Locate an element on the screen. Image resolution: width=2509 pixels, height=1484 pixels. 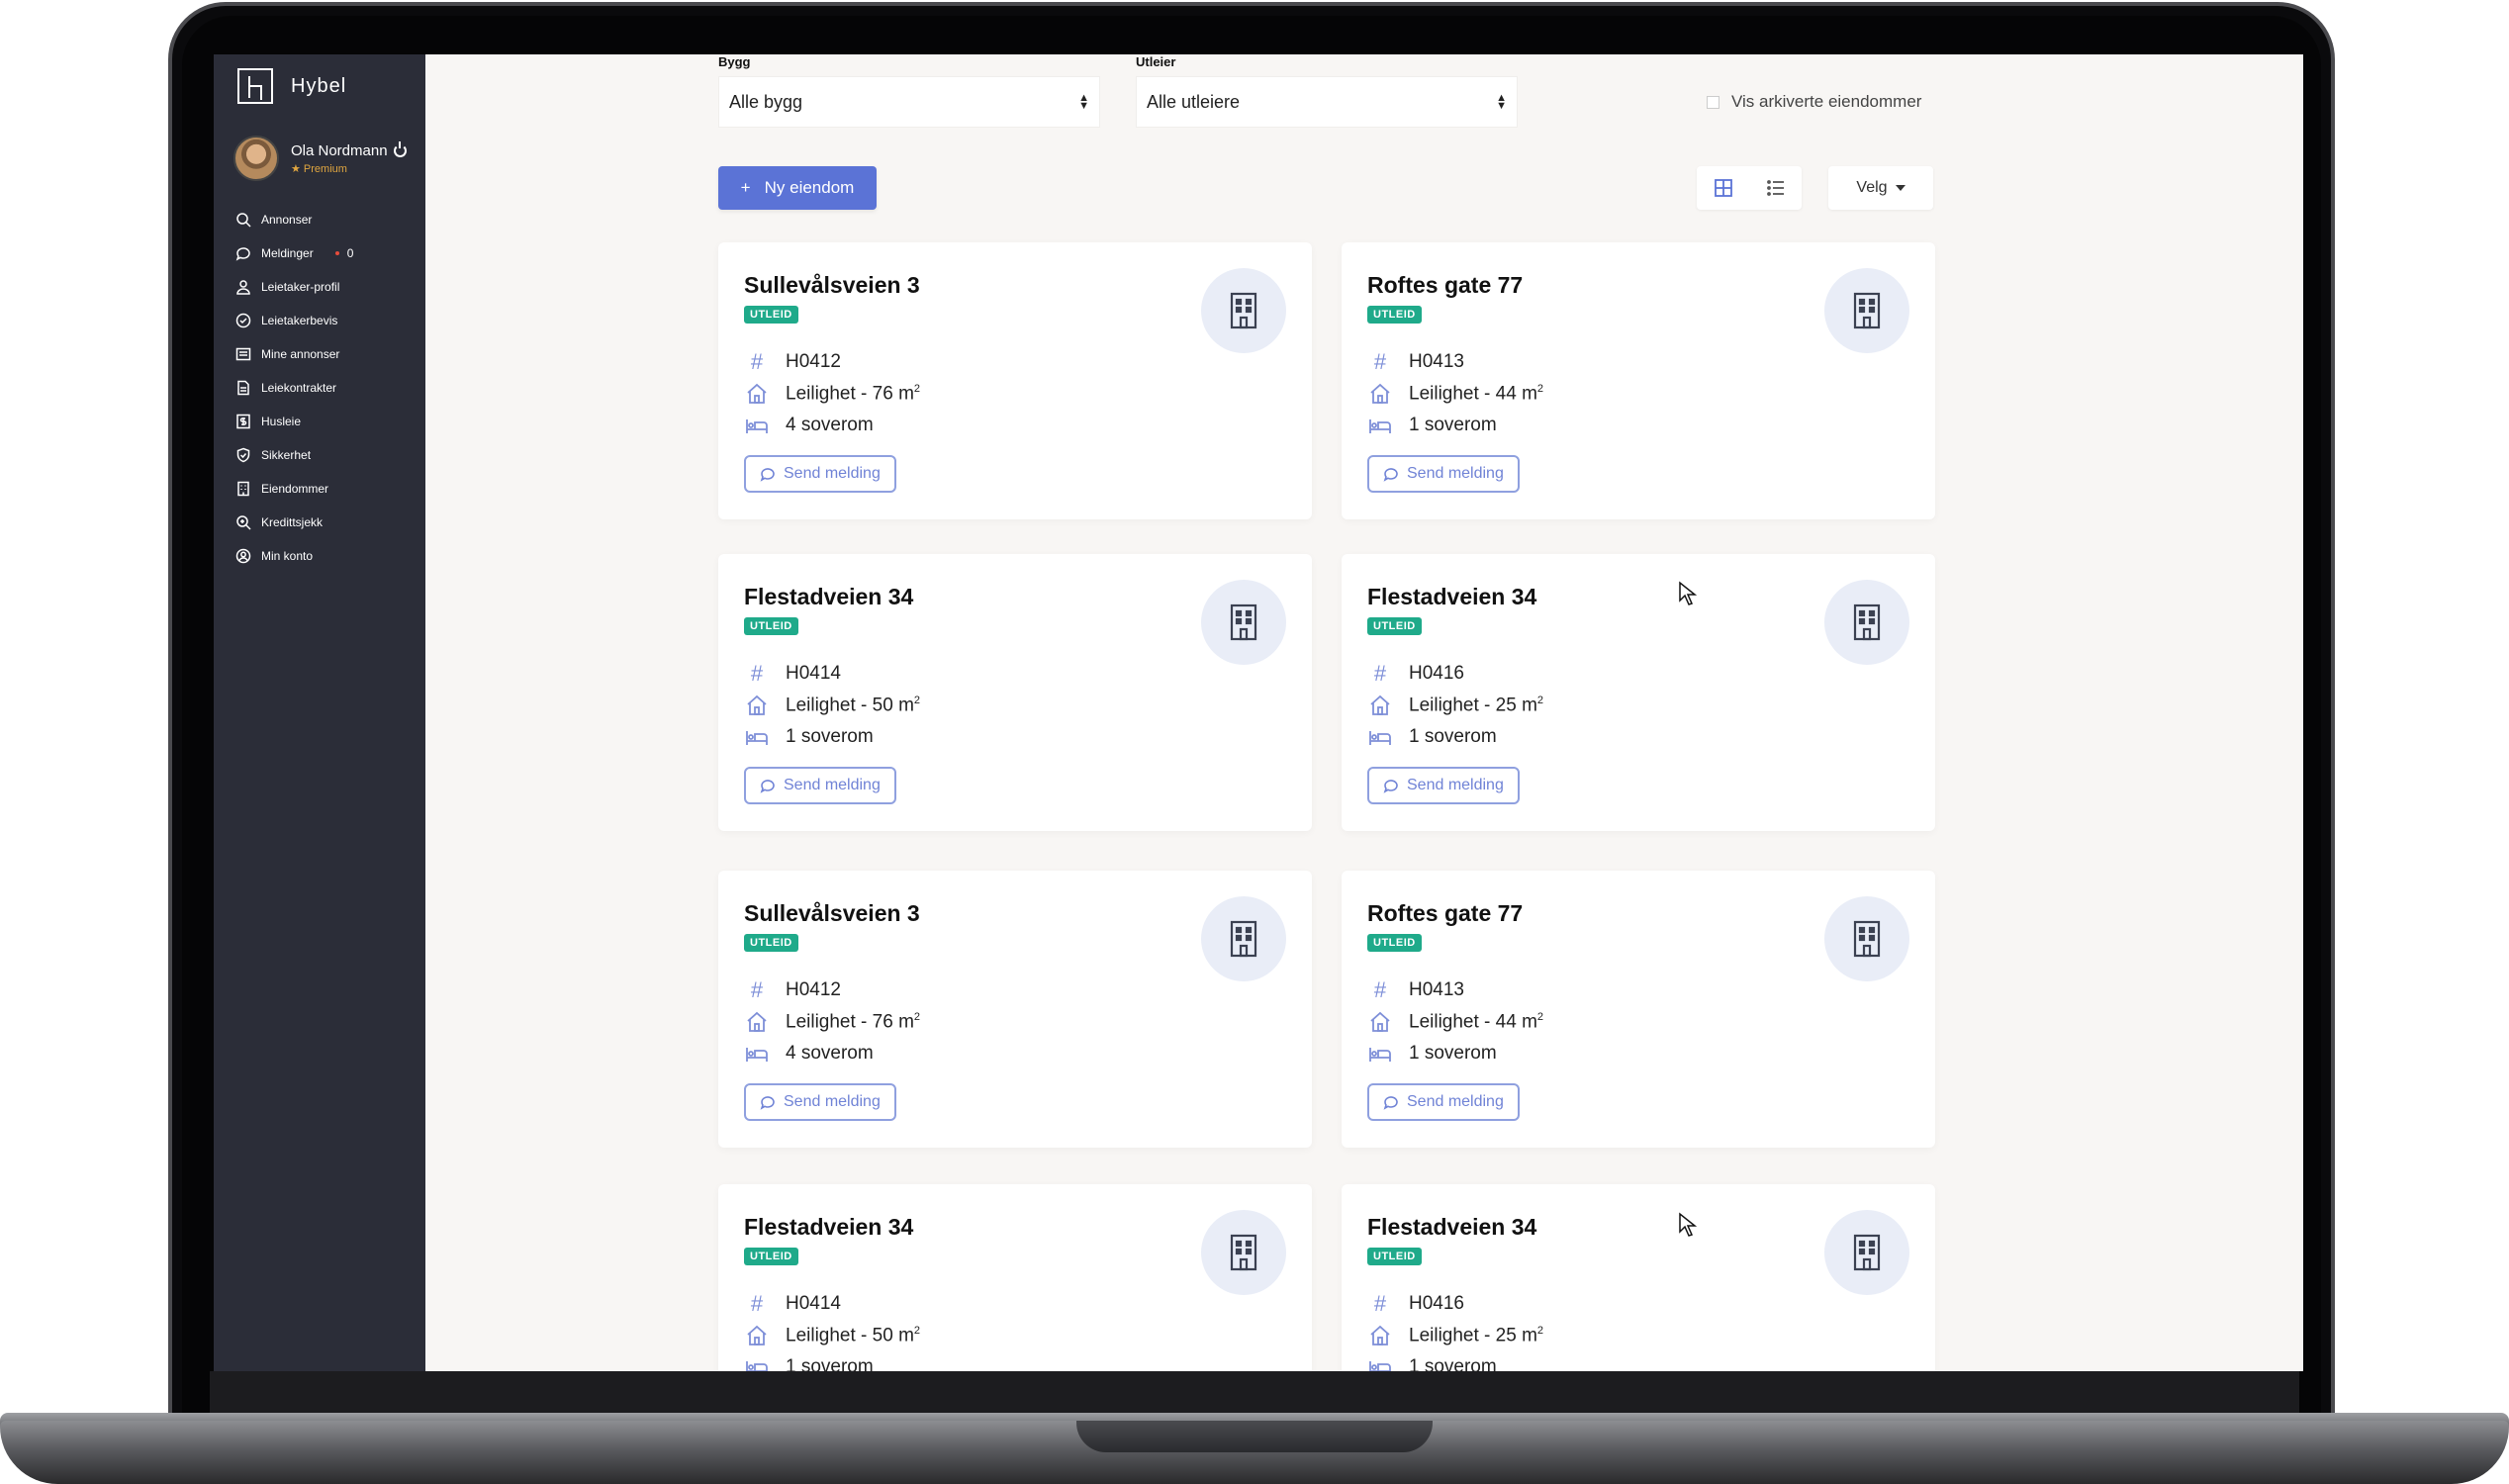
shield-icon is located at coordinates (243, 455).